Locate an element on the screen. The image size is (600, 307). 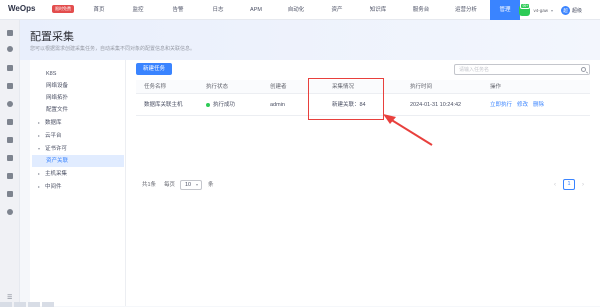
tree-item-database: ▸ 数据库 is located at coordinates (78, 123).